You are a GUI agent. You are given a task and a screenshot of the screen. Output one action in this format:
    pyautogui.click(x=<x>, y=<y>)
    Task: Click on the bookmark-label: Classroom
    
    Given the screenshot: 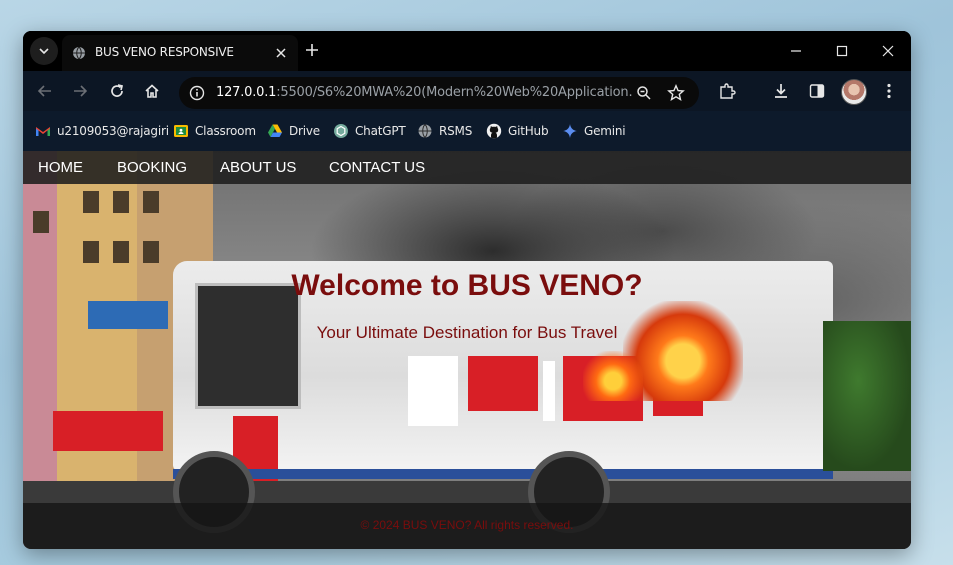 What is the action you would take?
    pyautogui.click(x=225, y=131)
    